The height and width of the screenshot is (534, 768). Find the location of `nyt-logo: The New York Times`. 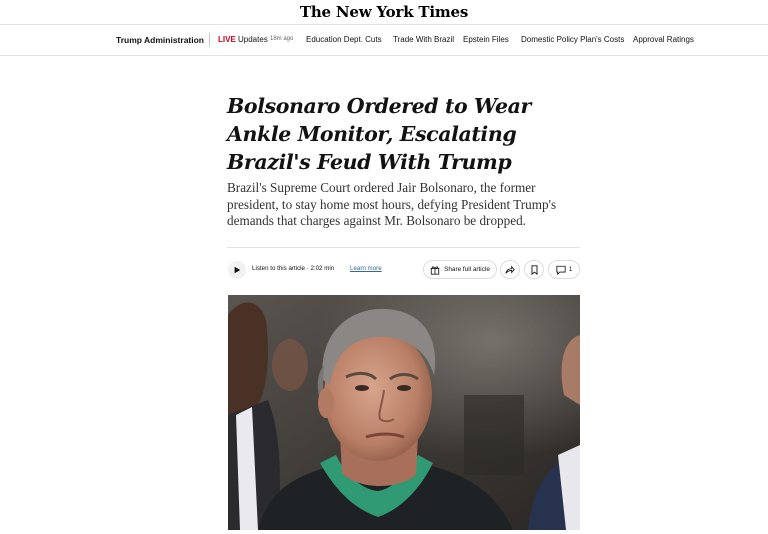

nyt-logo: The New York Times is located at coordinates (384, 12).